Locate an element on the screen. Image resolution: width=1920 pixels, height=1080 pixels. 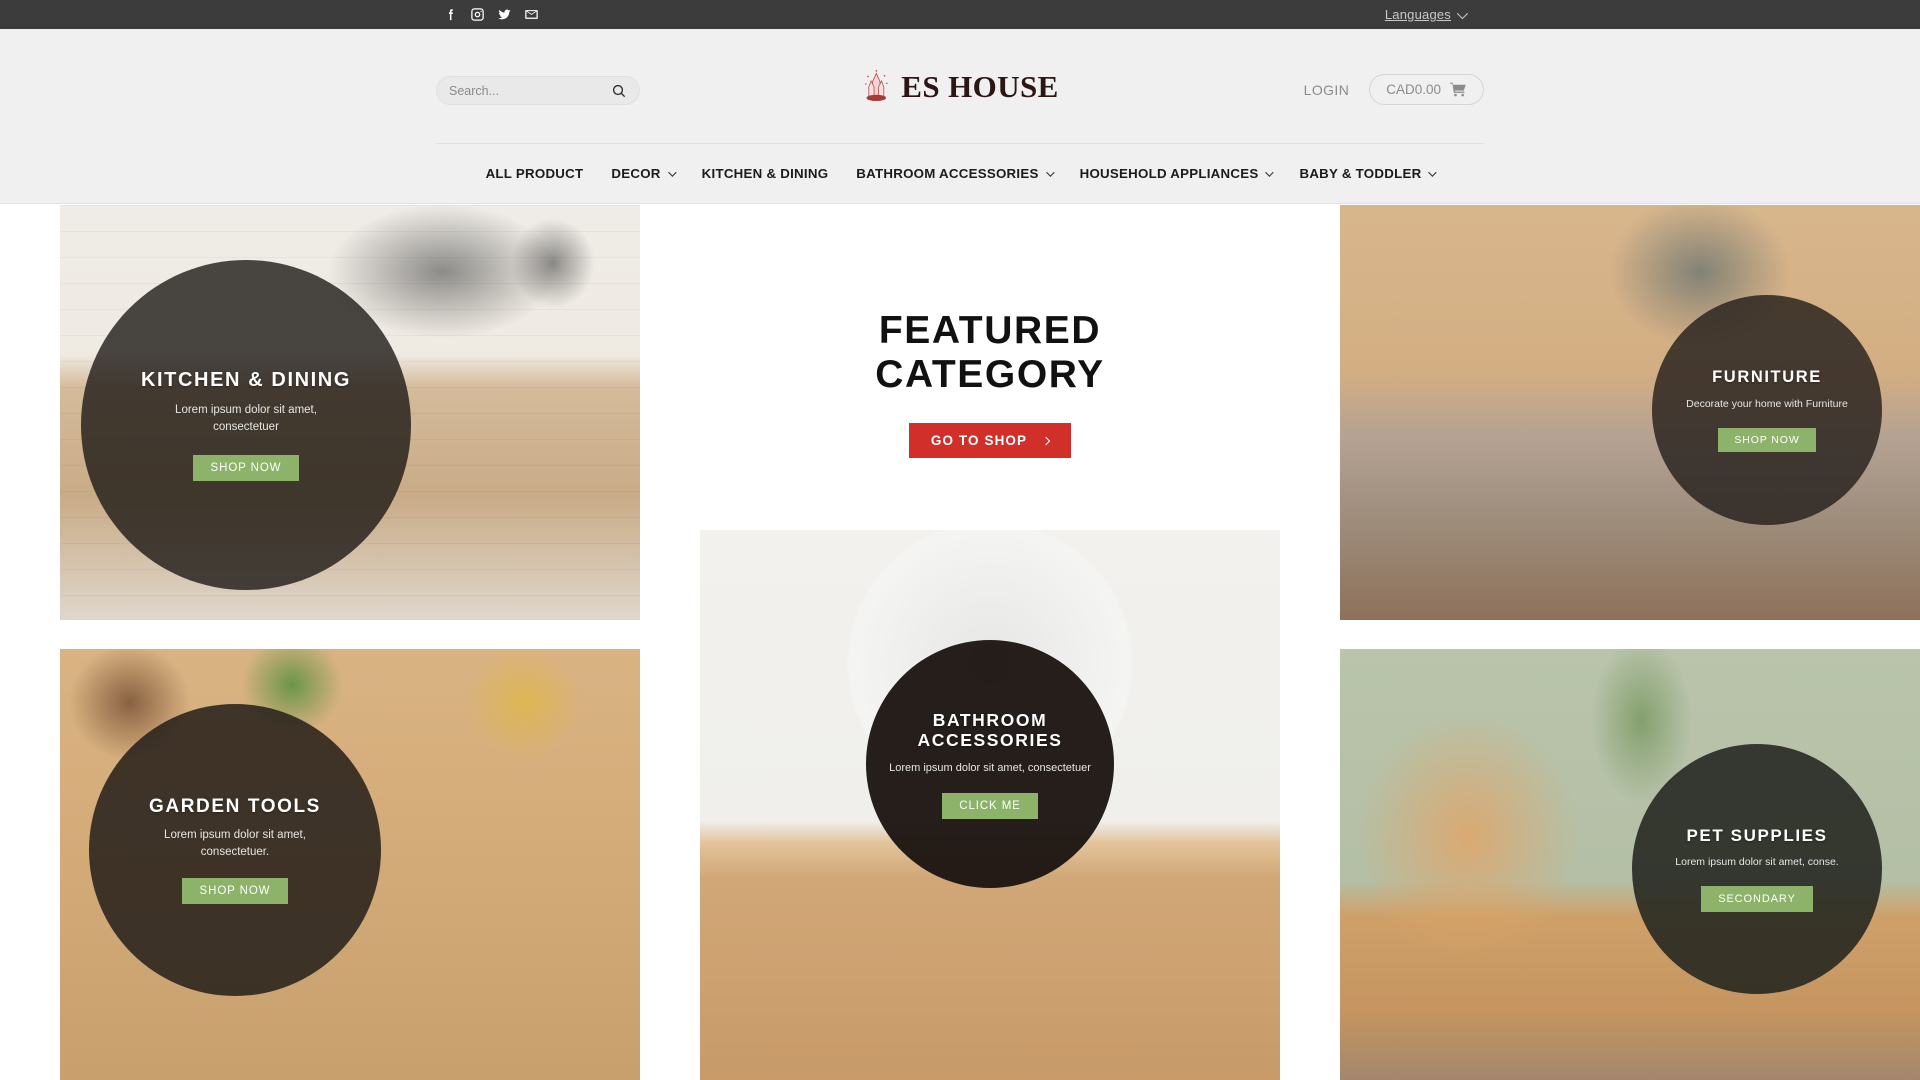
nav-label: KITCHEN & DINING is located at coordinates (765, 173).